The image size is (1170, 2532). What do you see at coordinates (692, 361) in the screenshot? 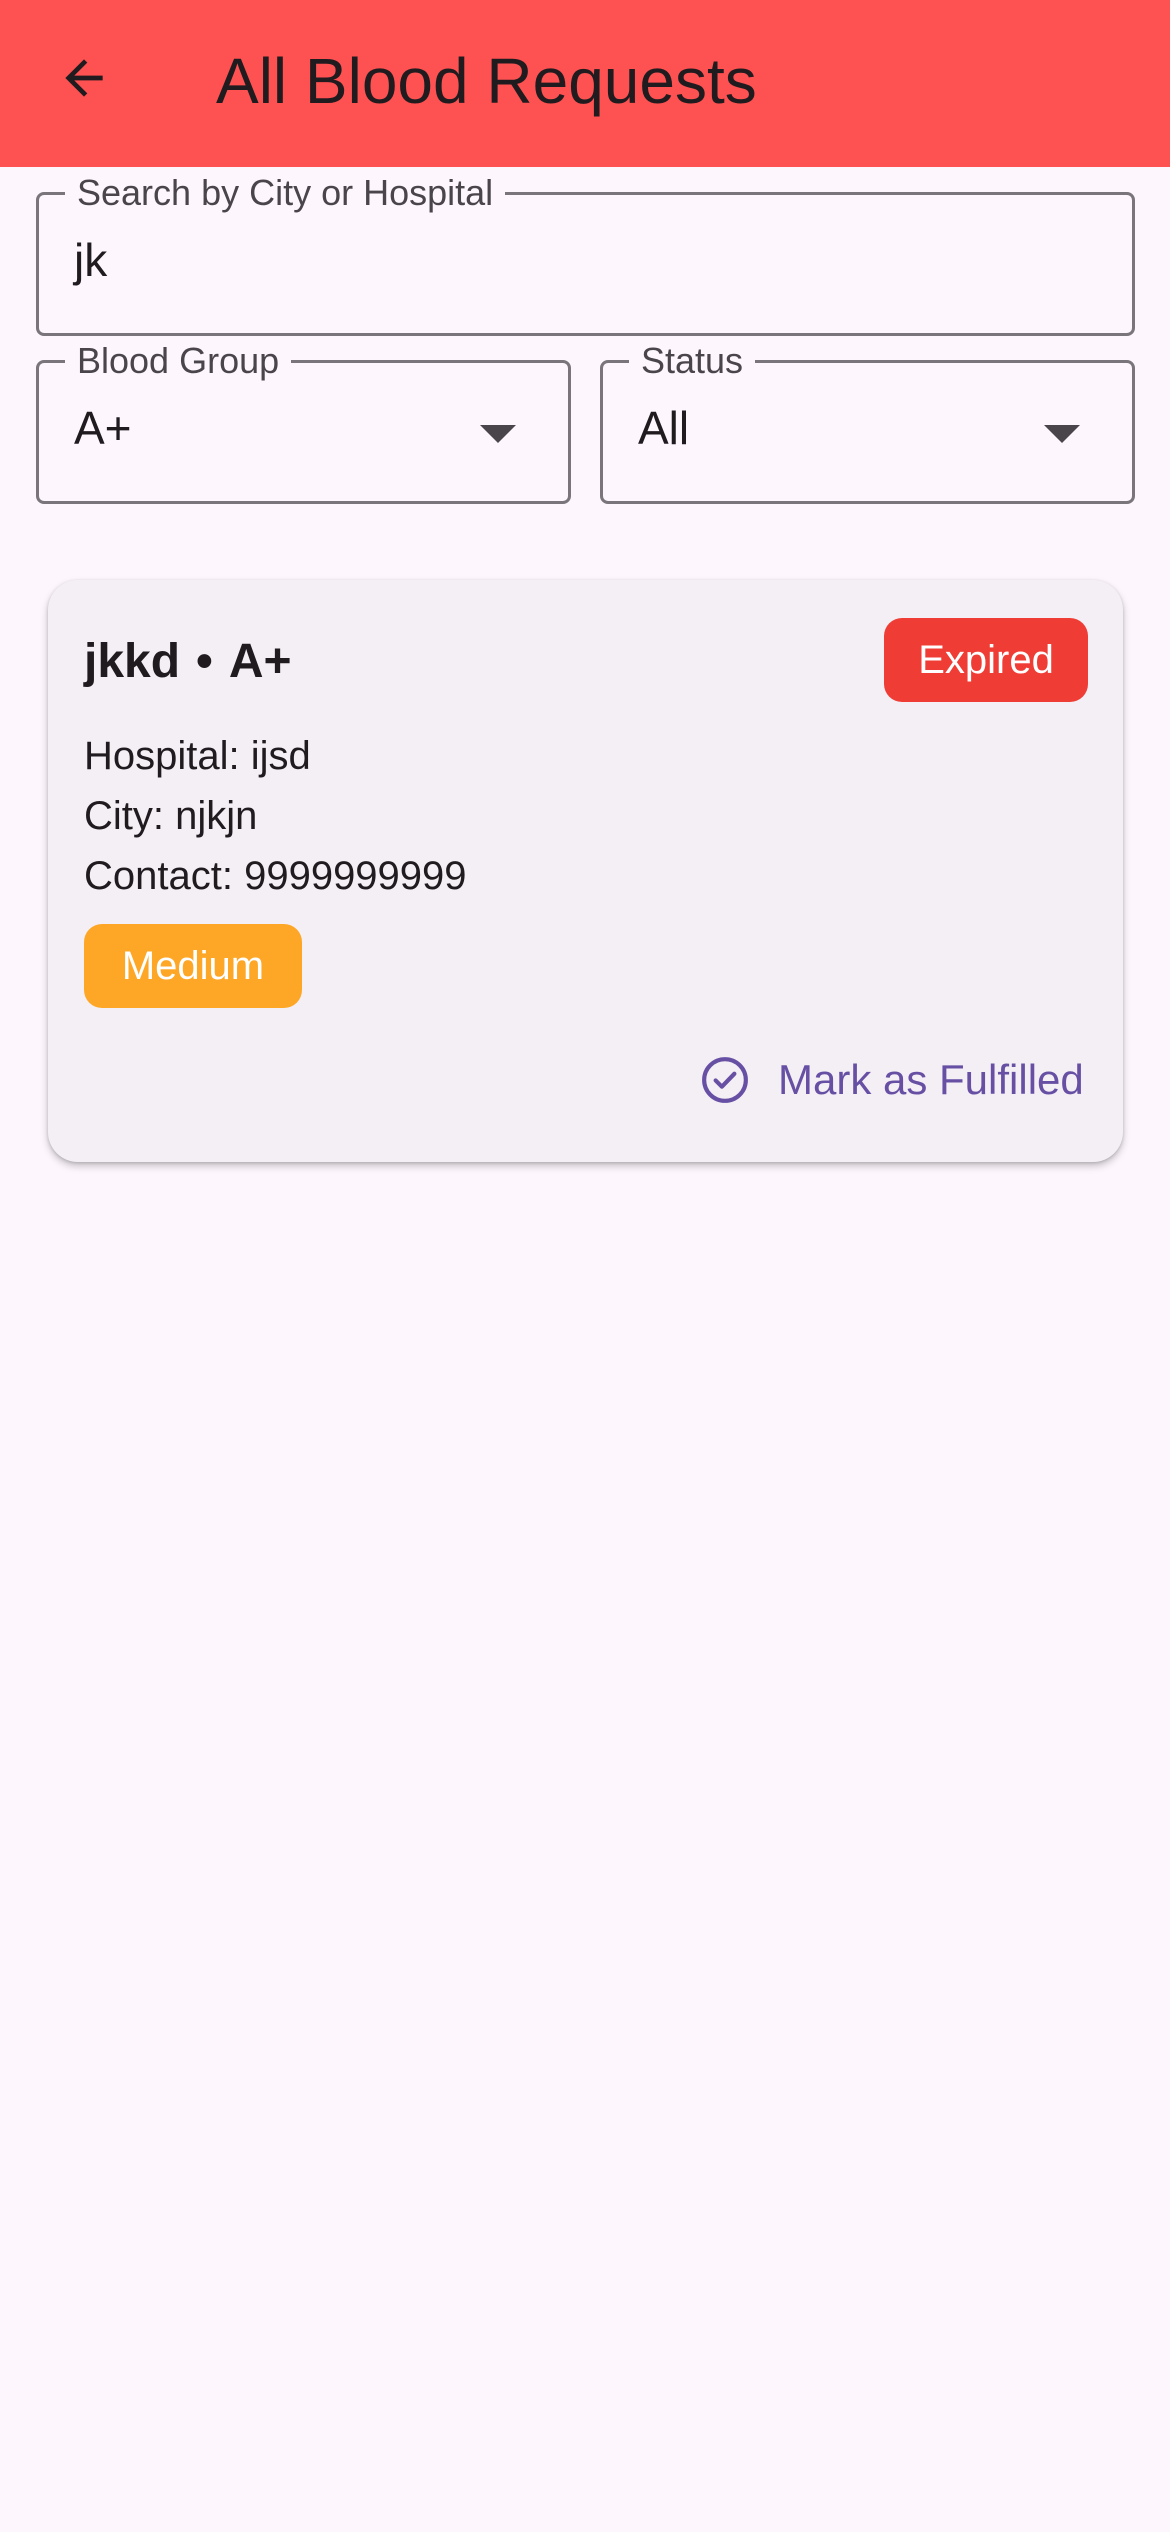
I see `status-label: Status` at bounding box center [692, 361].